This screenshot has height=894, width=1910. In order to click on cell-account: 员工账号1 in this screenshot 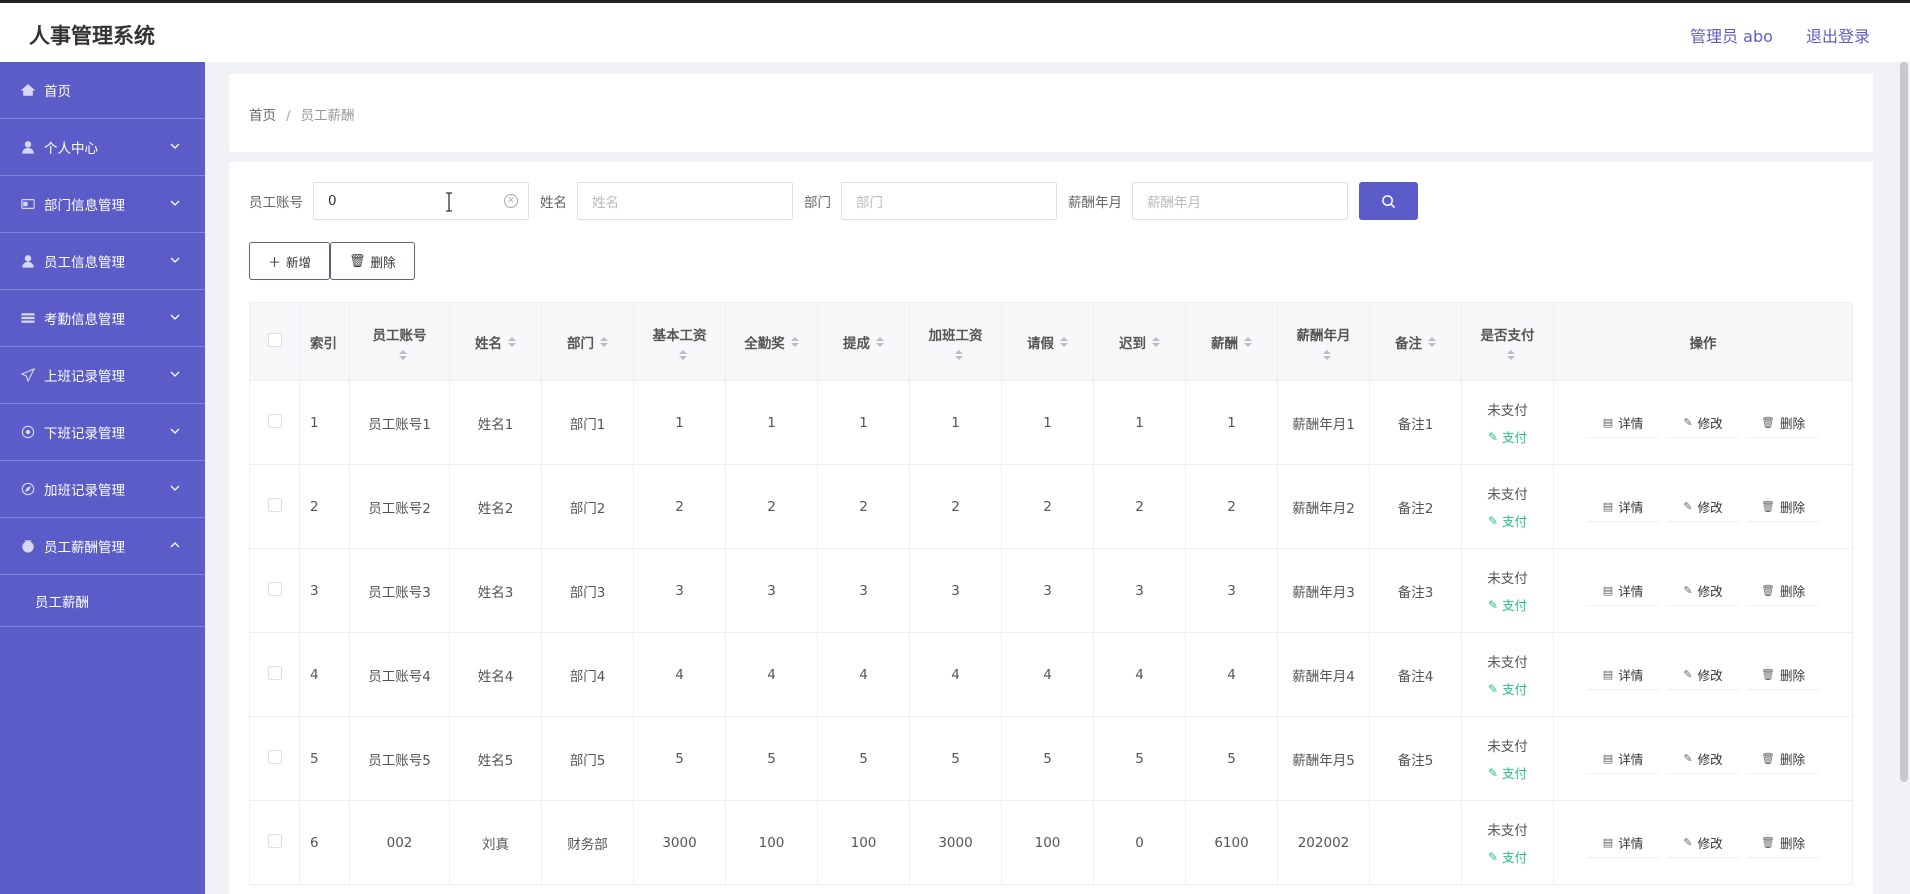, I will do `click(399, 422)`.